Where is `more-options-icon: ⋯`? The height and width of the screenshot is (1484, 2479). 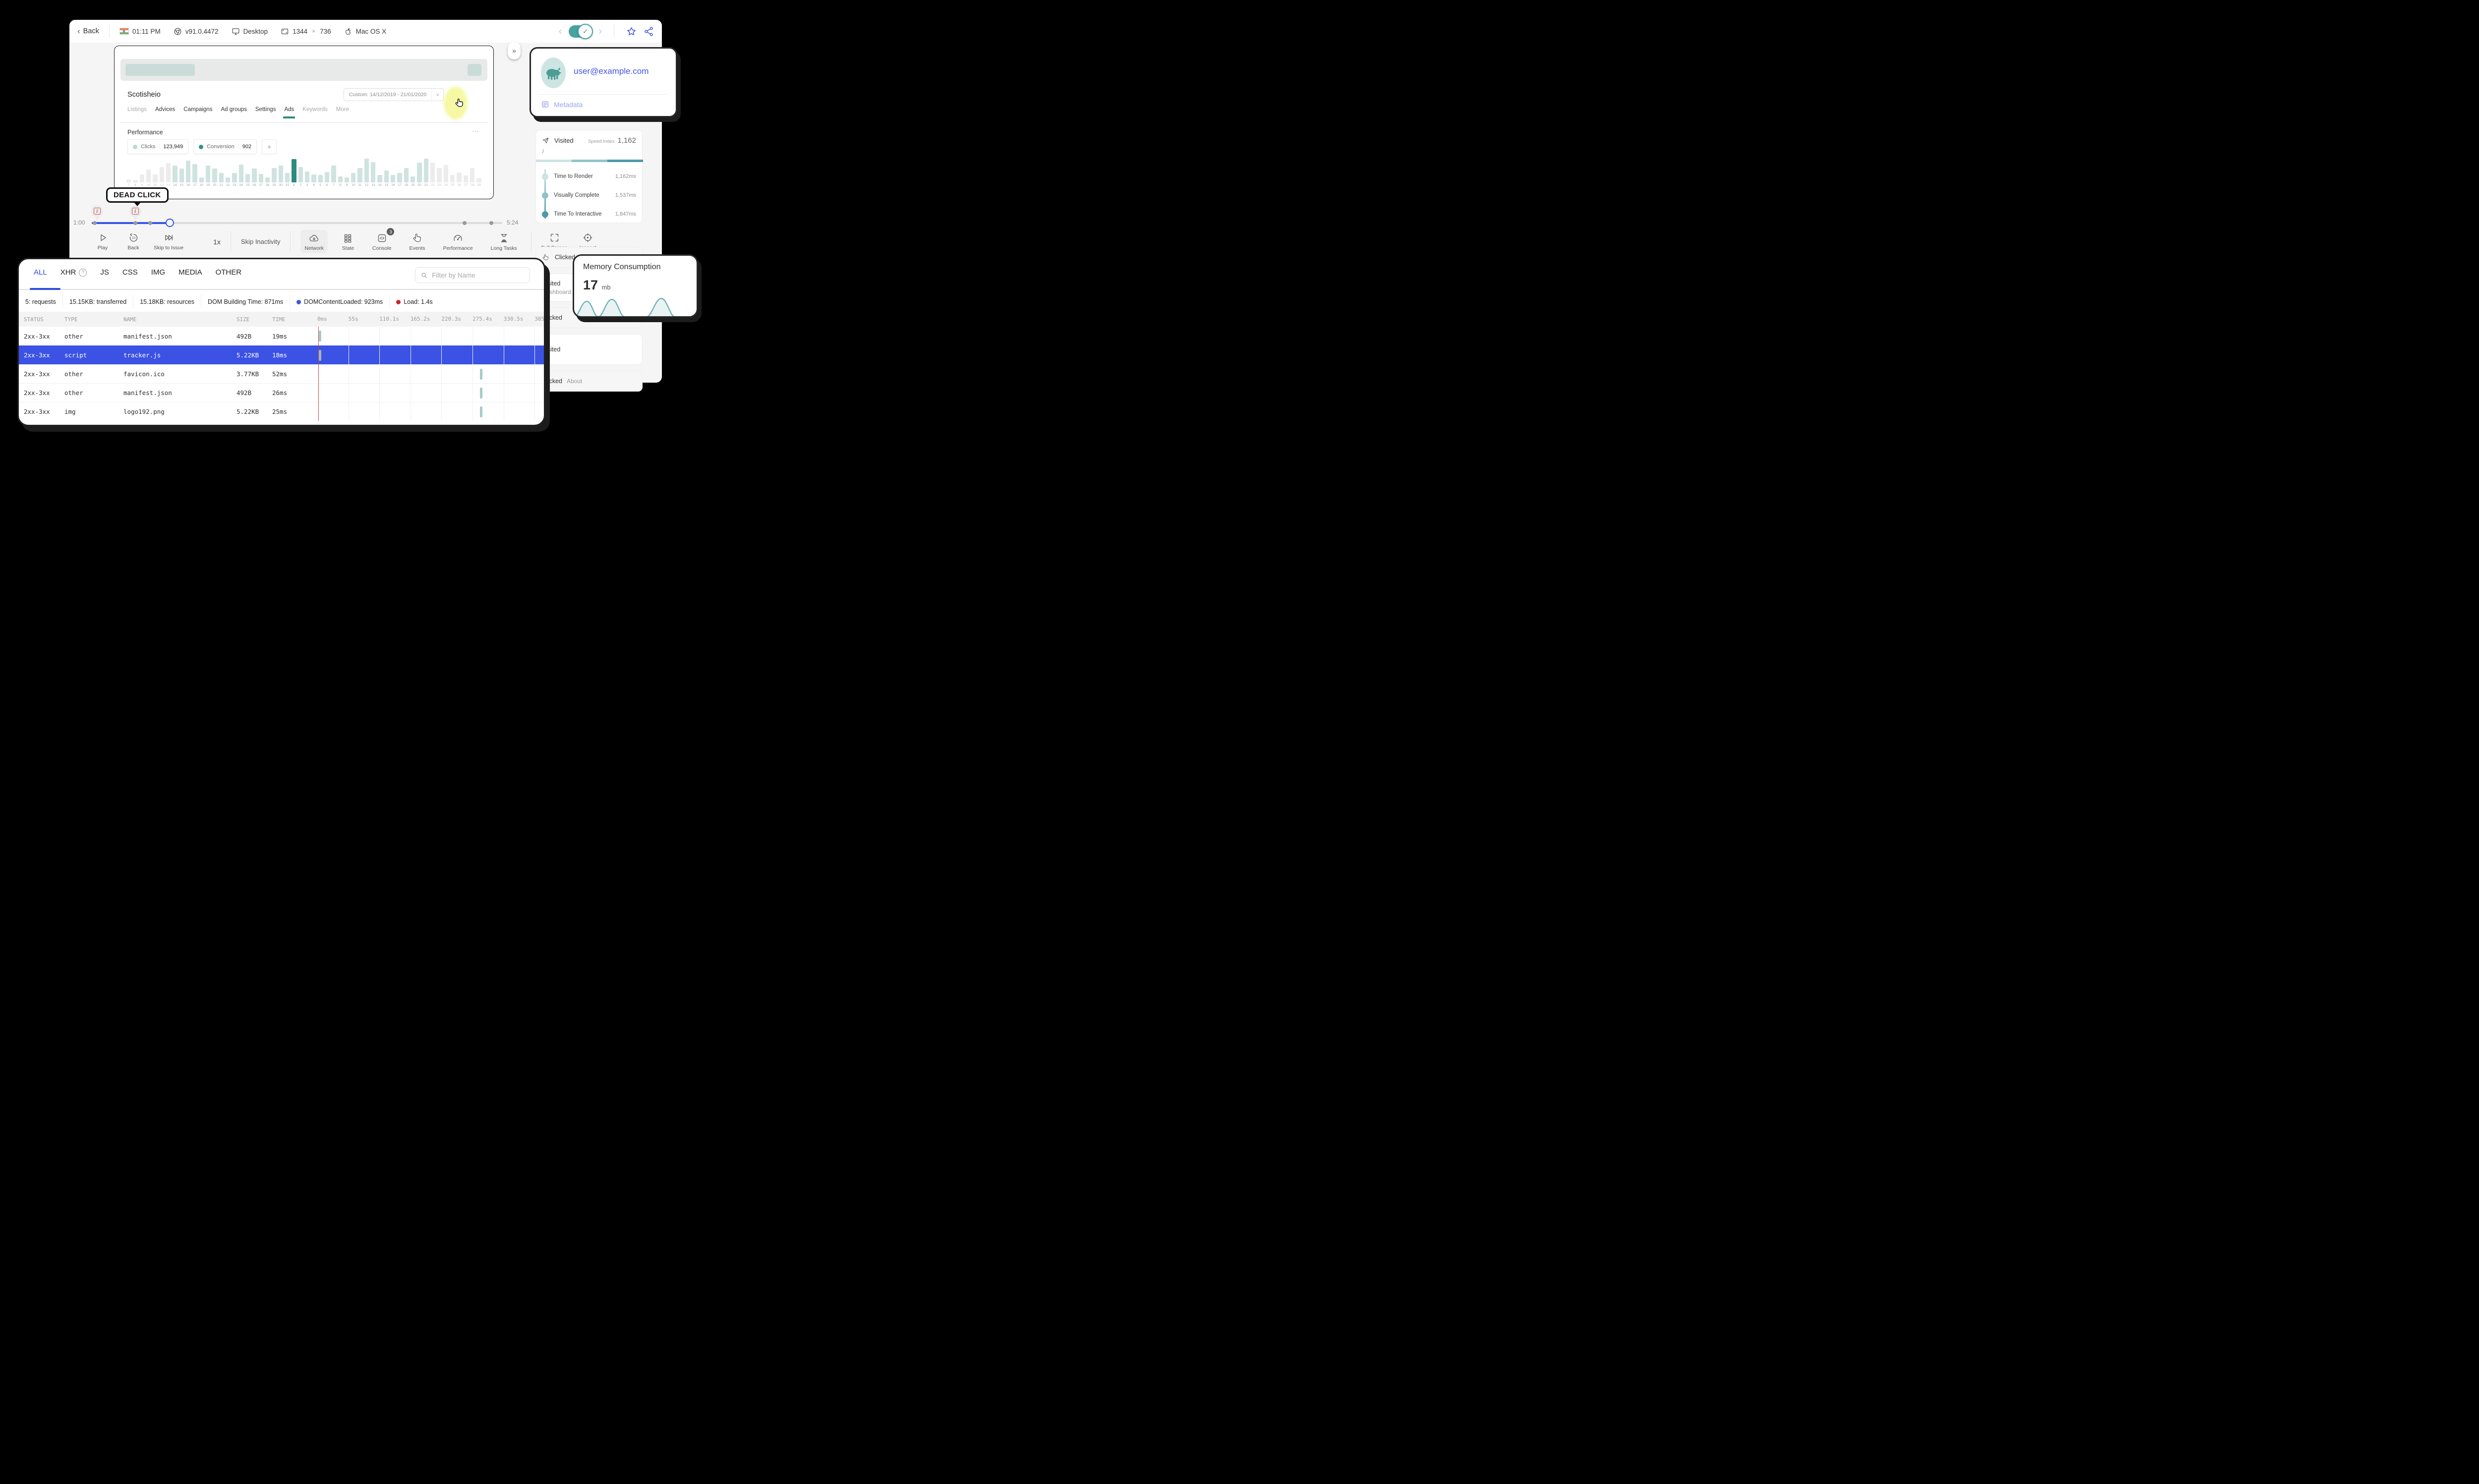
more-options-icon: ⋯ is located at coordinates (475, 131).